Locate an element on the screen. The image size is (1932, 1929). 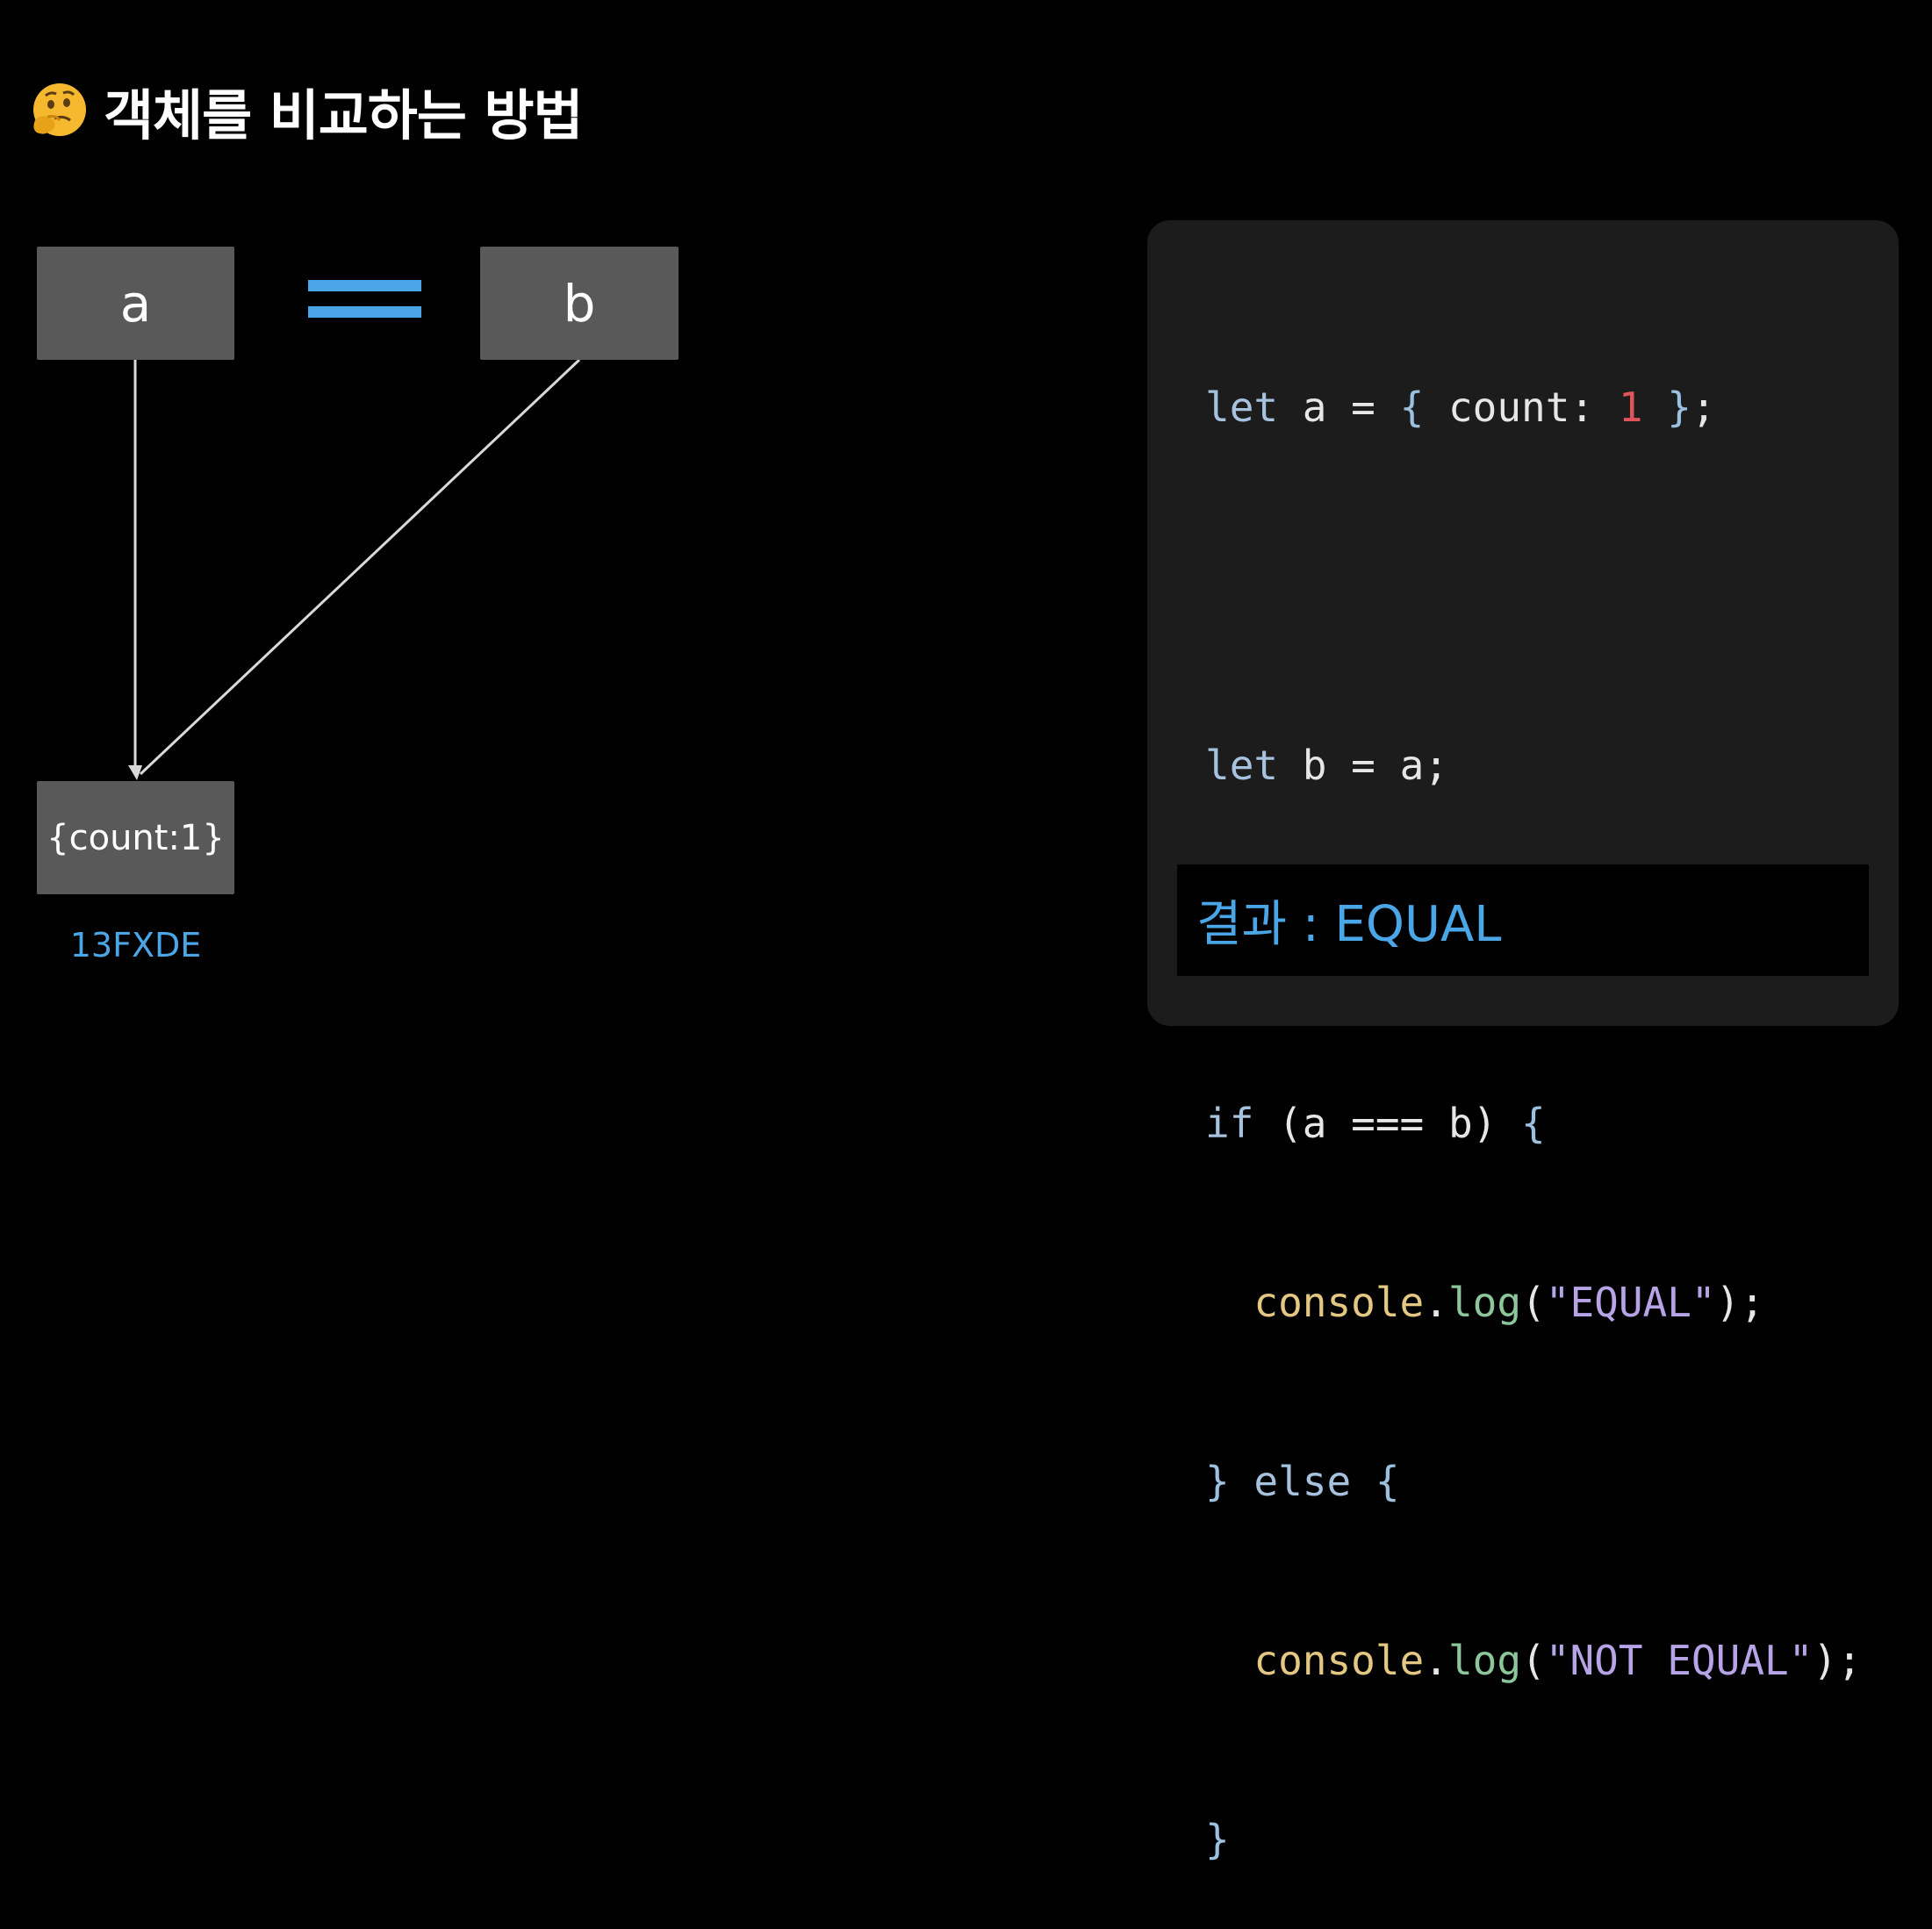
thinking-face-icon is located at coordinates (59, 110).